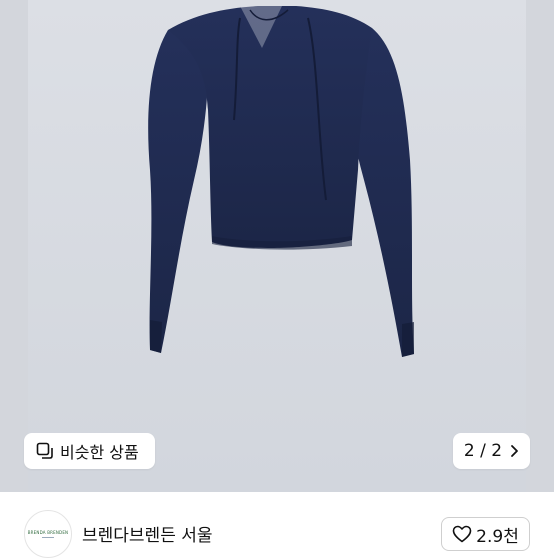 The height and width of the screenshot is (558, 554). What do you see at coordinates (497, 536) in the screenshot?
I see `like-count: 2.9천` at bounding box center [497, 536].